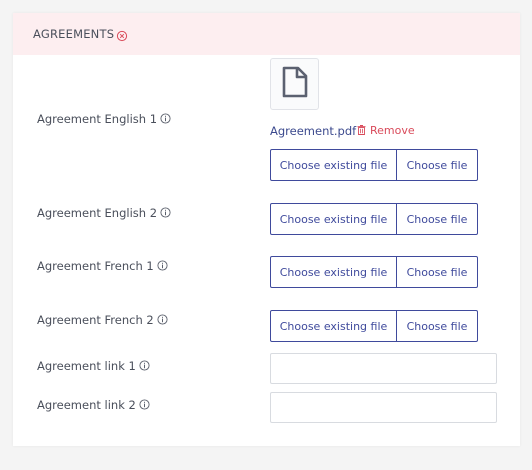 Image resolution: width=532 pixels, height=470 pixels. Describe the element at coordinates (86, 366) in the screenshot. I see `label-text: Agreement link 1` at that location.